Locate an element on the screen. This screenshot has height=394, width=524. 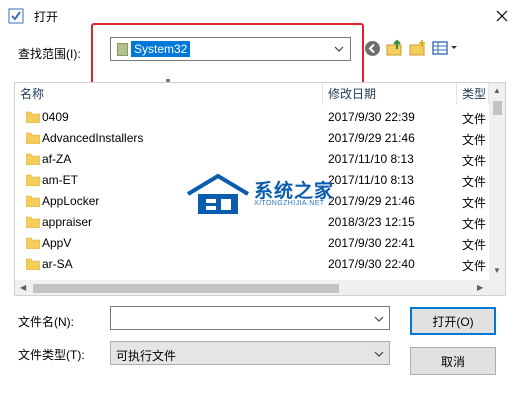
file-name: af-ZA is located at coordinates (57, 159).